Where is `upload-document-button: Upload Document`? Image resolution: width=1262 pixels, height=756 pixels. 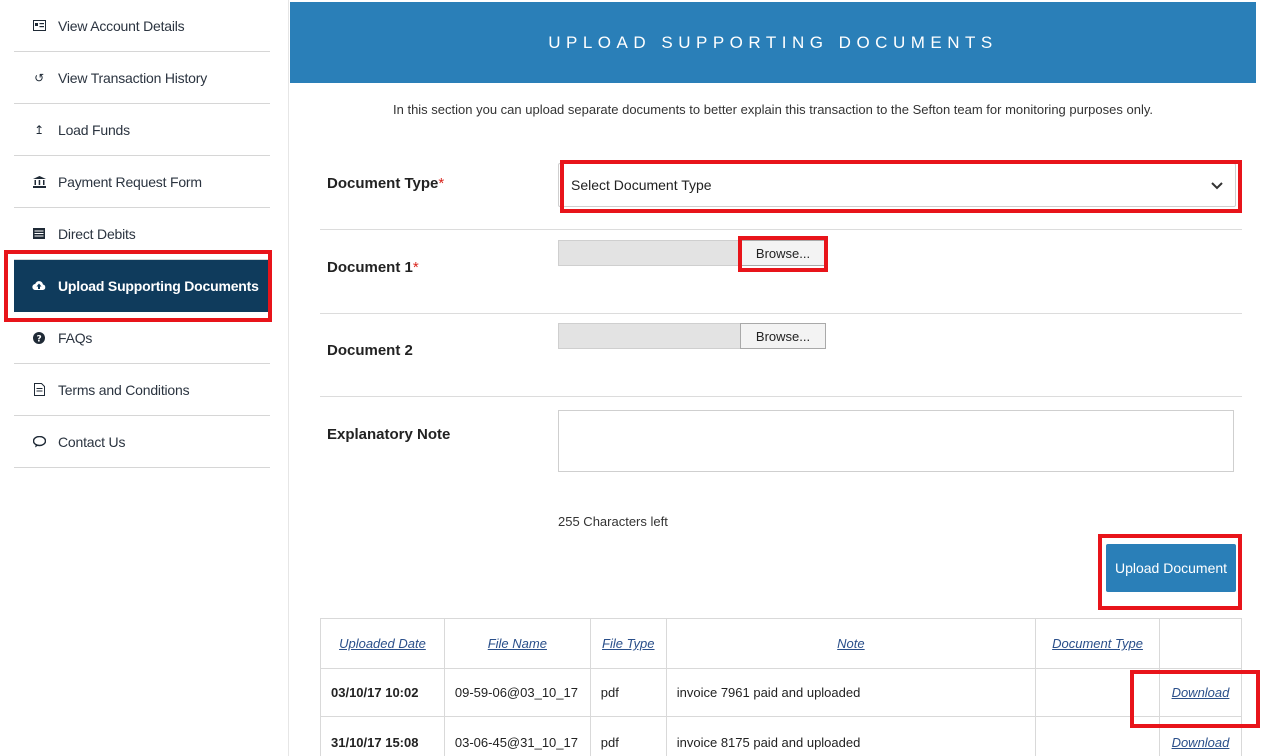 upload-document-button: Upload Document is located at coordinates (1171, 568).